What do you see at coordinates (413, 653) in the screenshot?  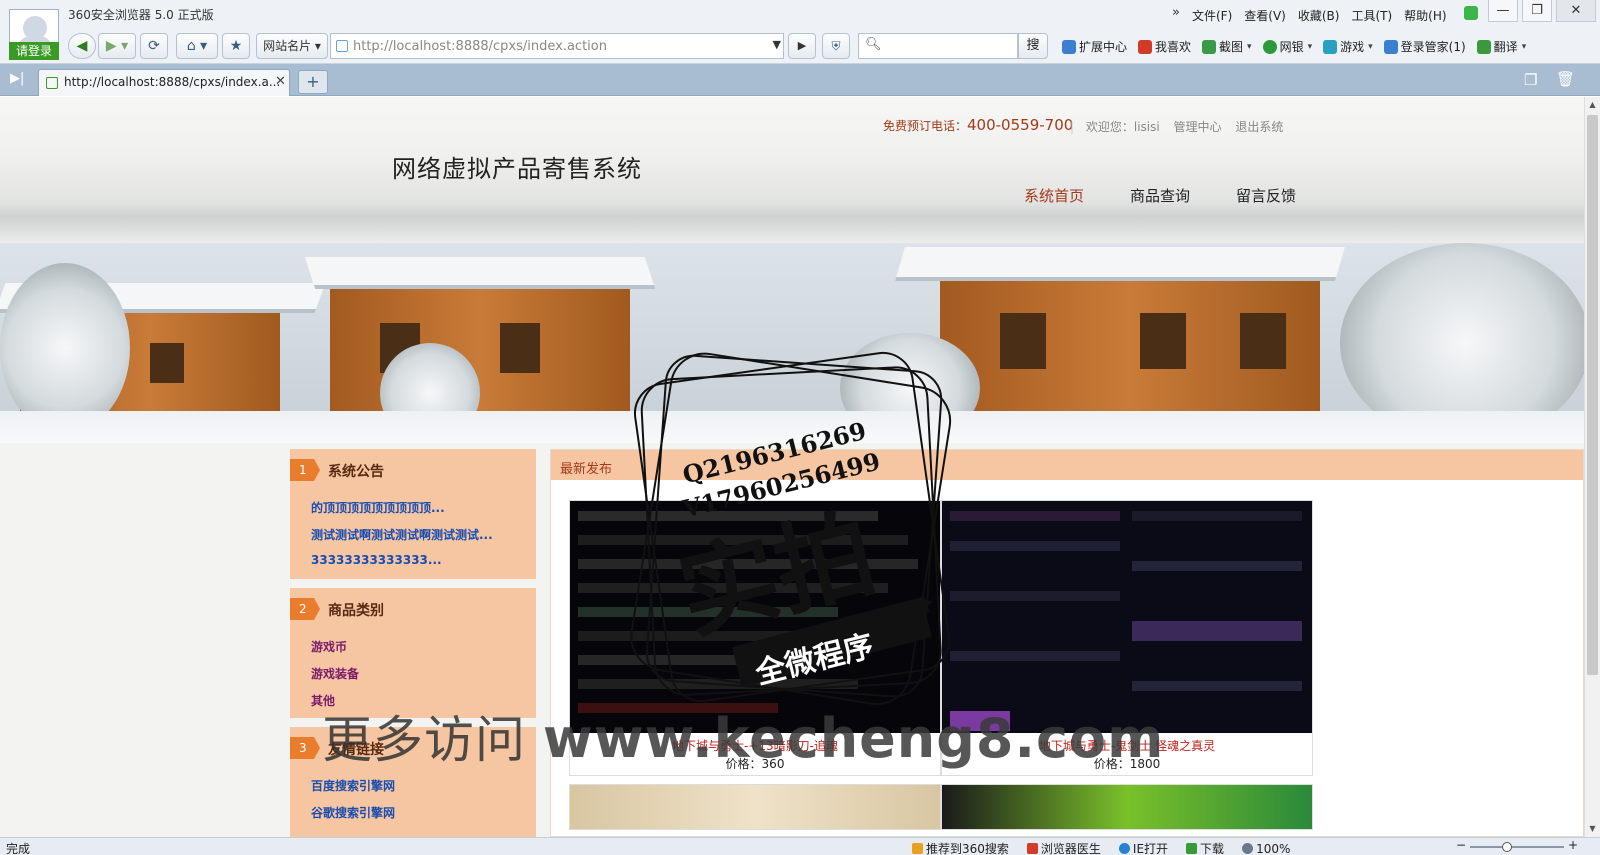 I see `categories-box: 2 商品类别 游戏币 游戏装备 其他` at bounding box center [413, 653].